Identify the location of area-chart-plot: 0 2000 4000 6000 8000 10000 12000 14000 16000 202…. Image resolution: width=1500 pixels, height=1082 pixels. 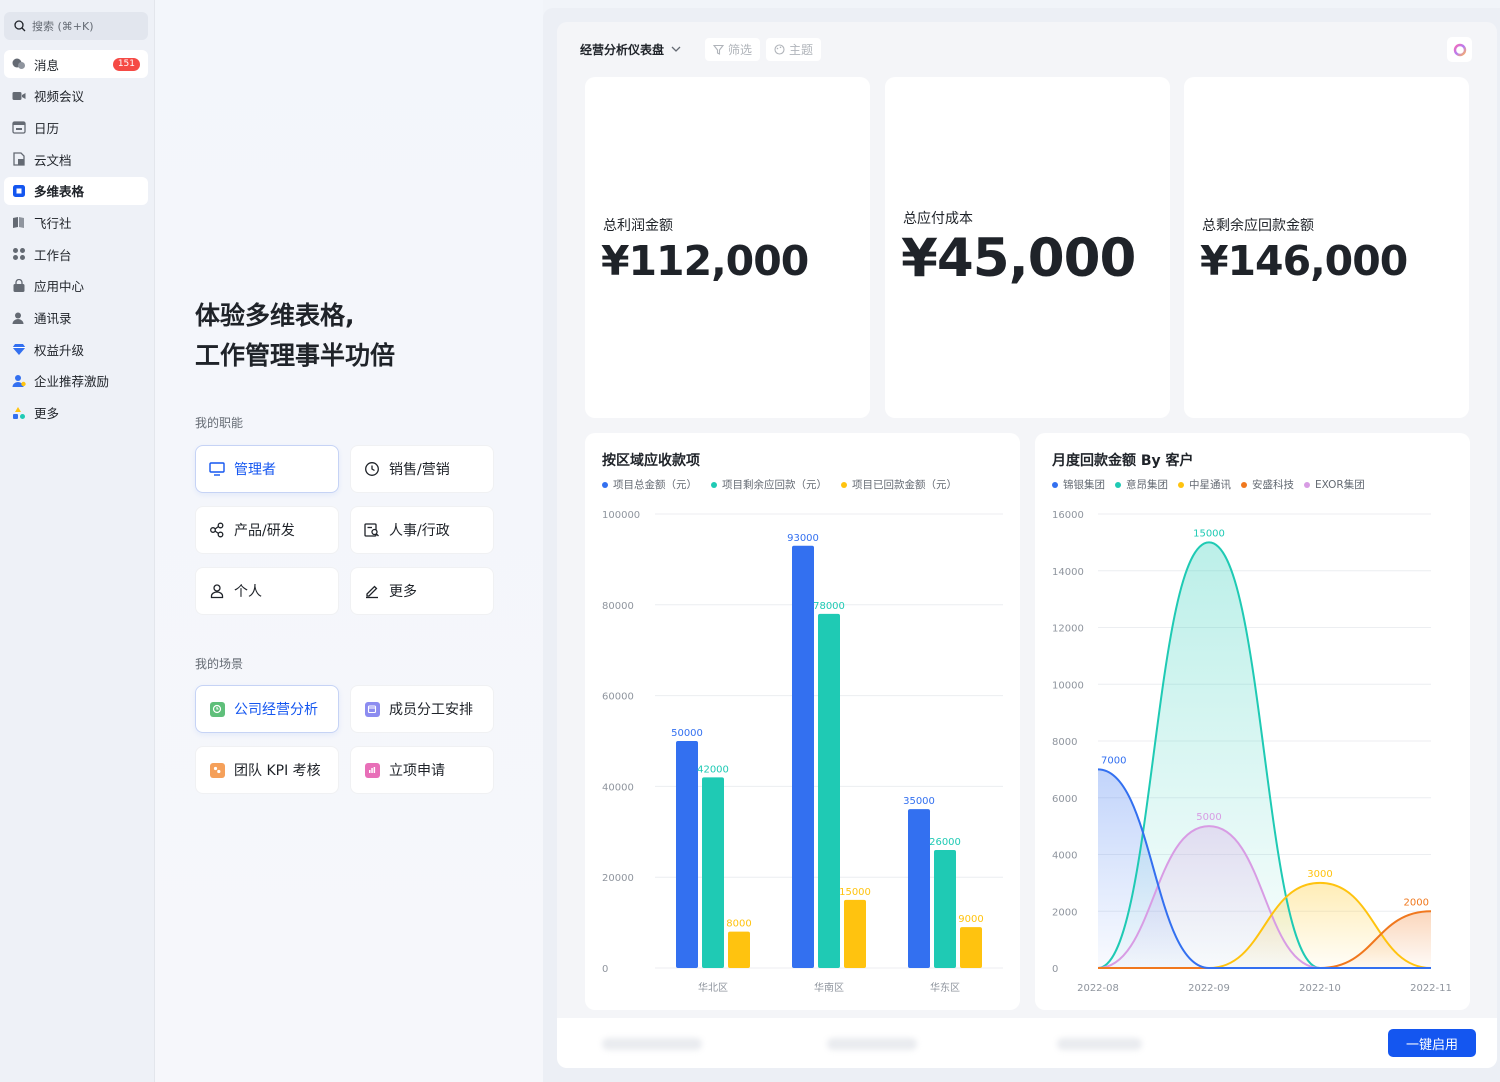
(1252, 752).